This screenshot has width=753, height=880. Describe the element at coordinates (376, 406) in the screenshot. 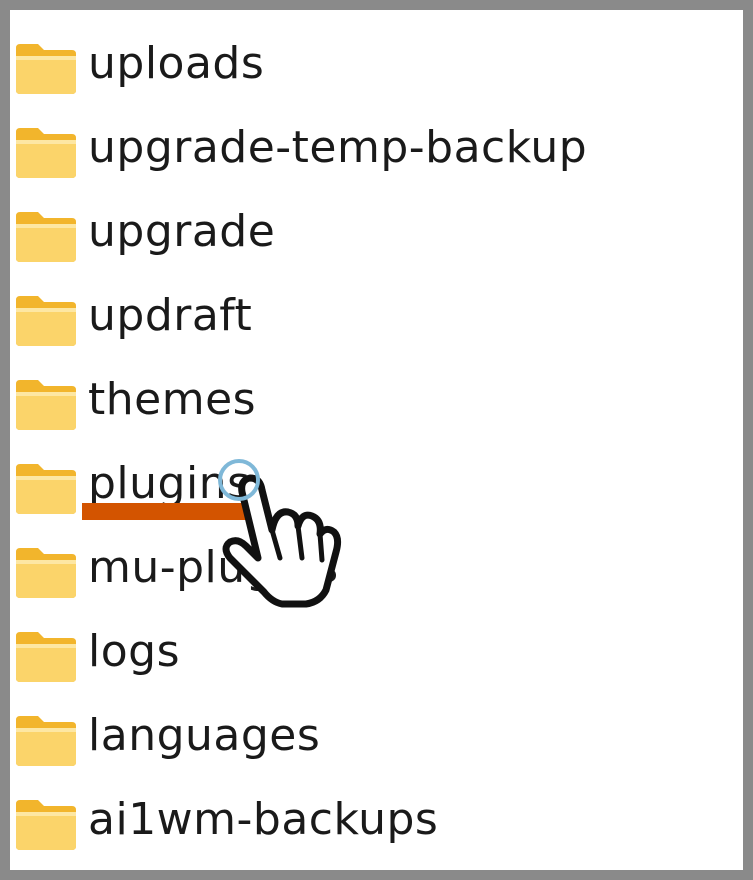

I see `folder-item-themes: themes` at that location.